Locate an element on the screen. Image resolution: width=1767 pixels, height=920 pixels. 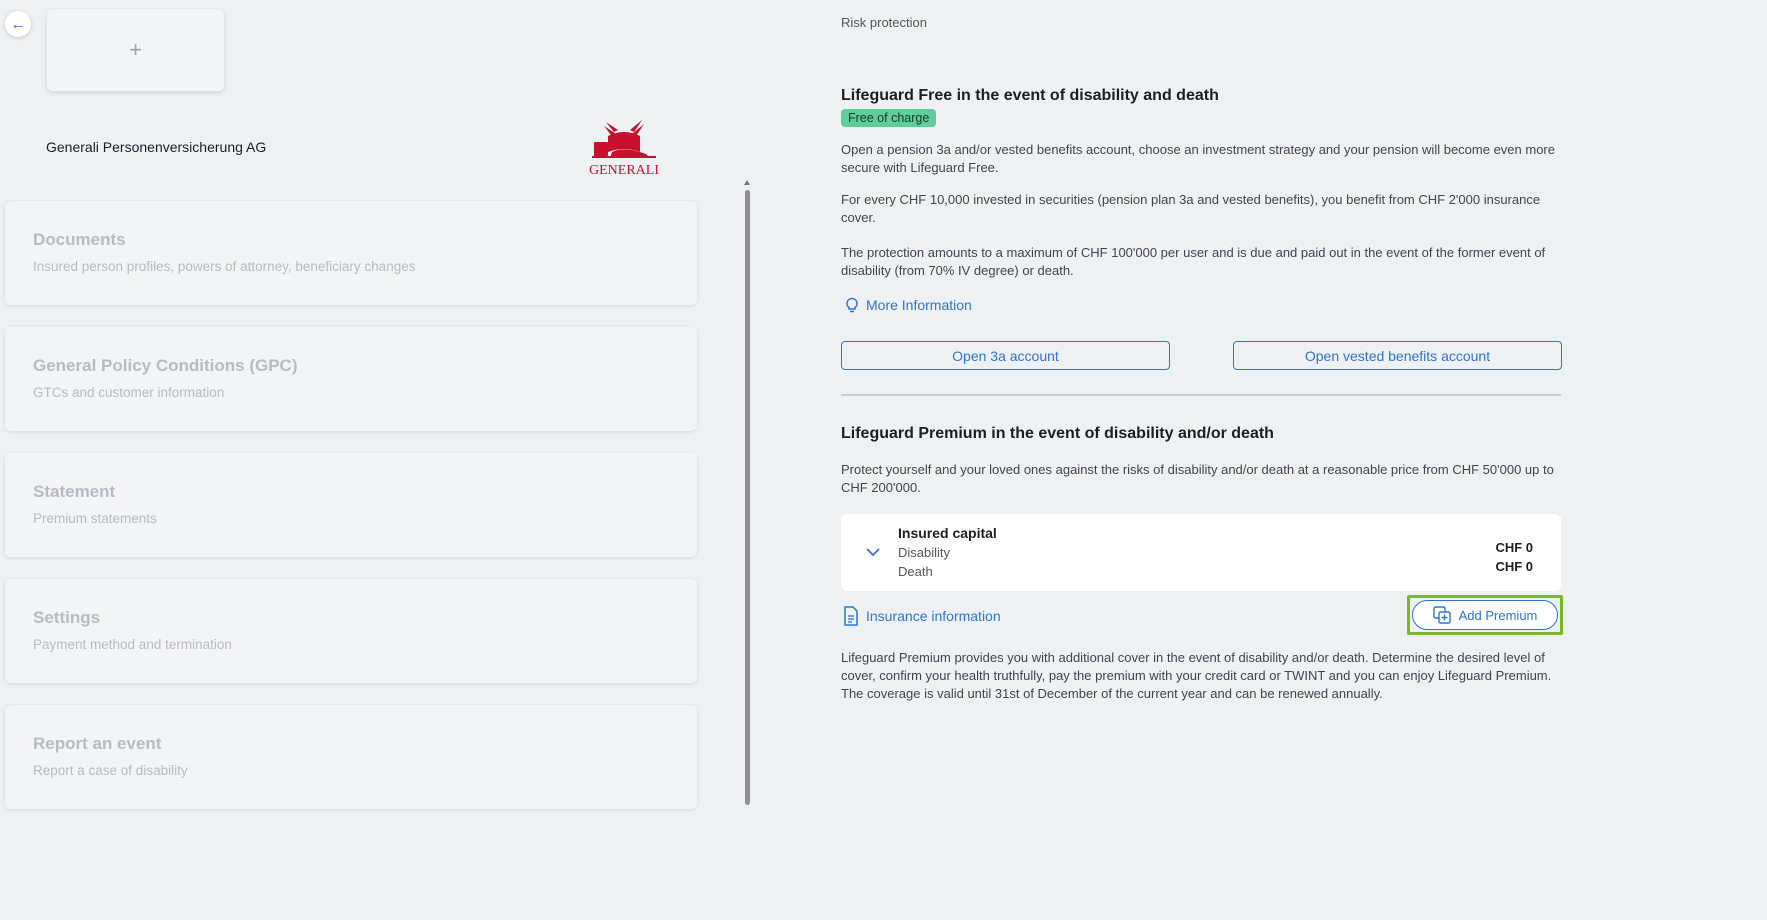
add-card-button: + is located at coordinates (135, 50).